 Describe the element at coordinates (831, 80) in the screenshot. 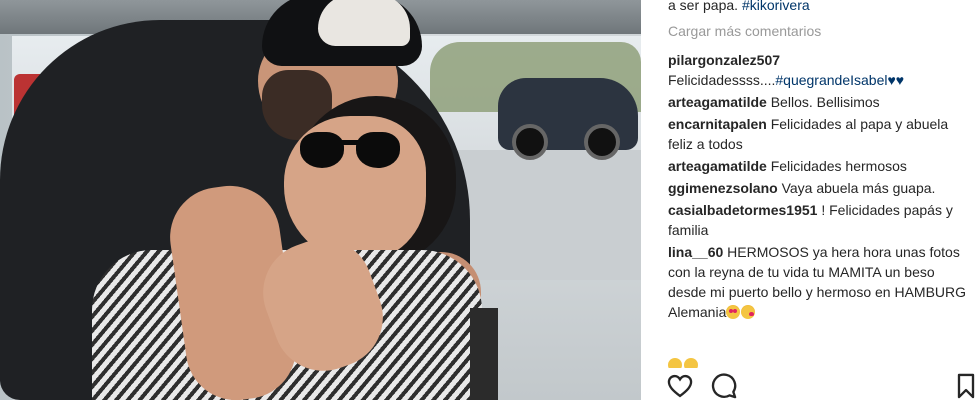

I see `comment-hashtag: #quegrandeIsabel` at that location.